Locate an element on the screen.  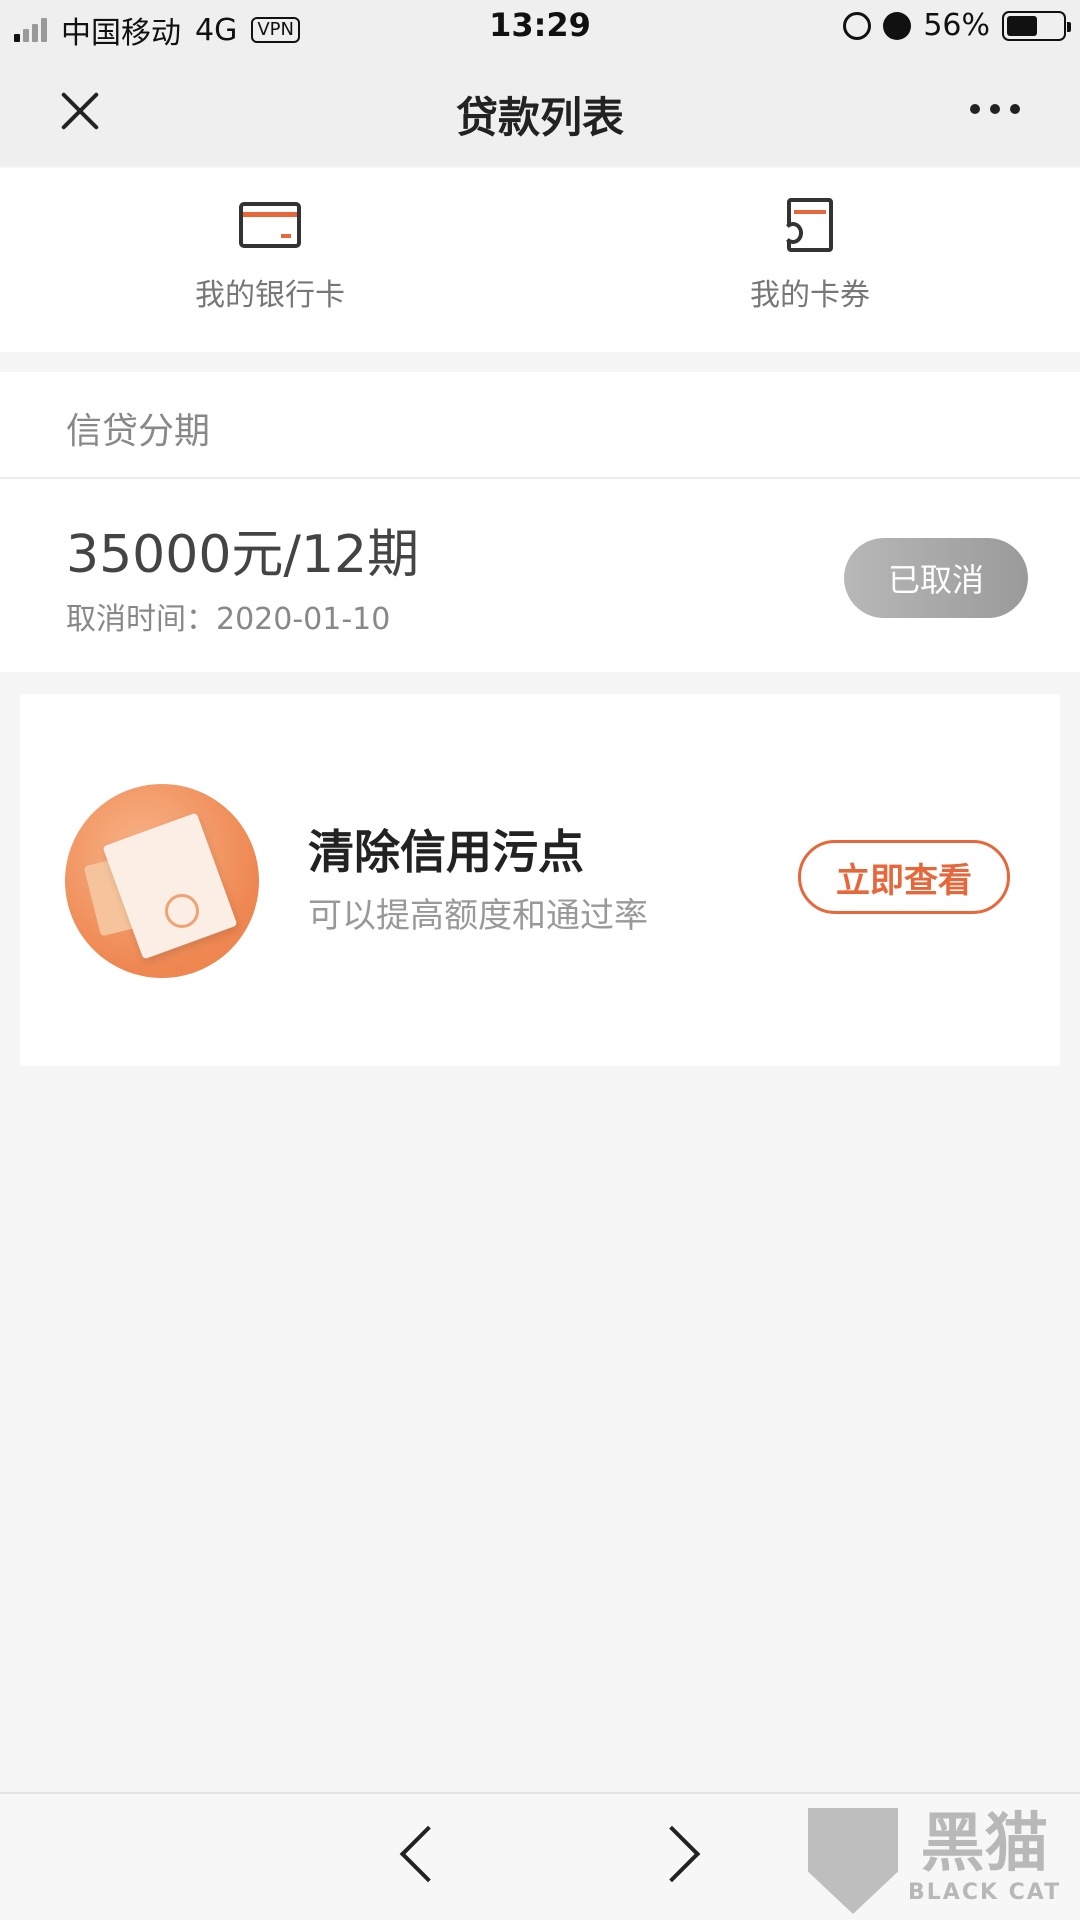
credit-report-illustration is located at coordinates (162, 881).